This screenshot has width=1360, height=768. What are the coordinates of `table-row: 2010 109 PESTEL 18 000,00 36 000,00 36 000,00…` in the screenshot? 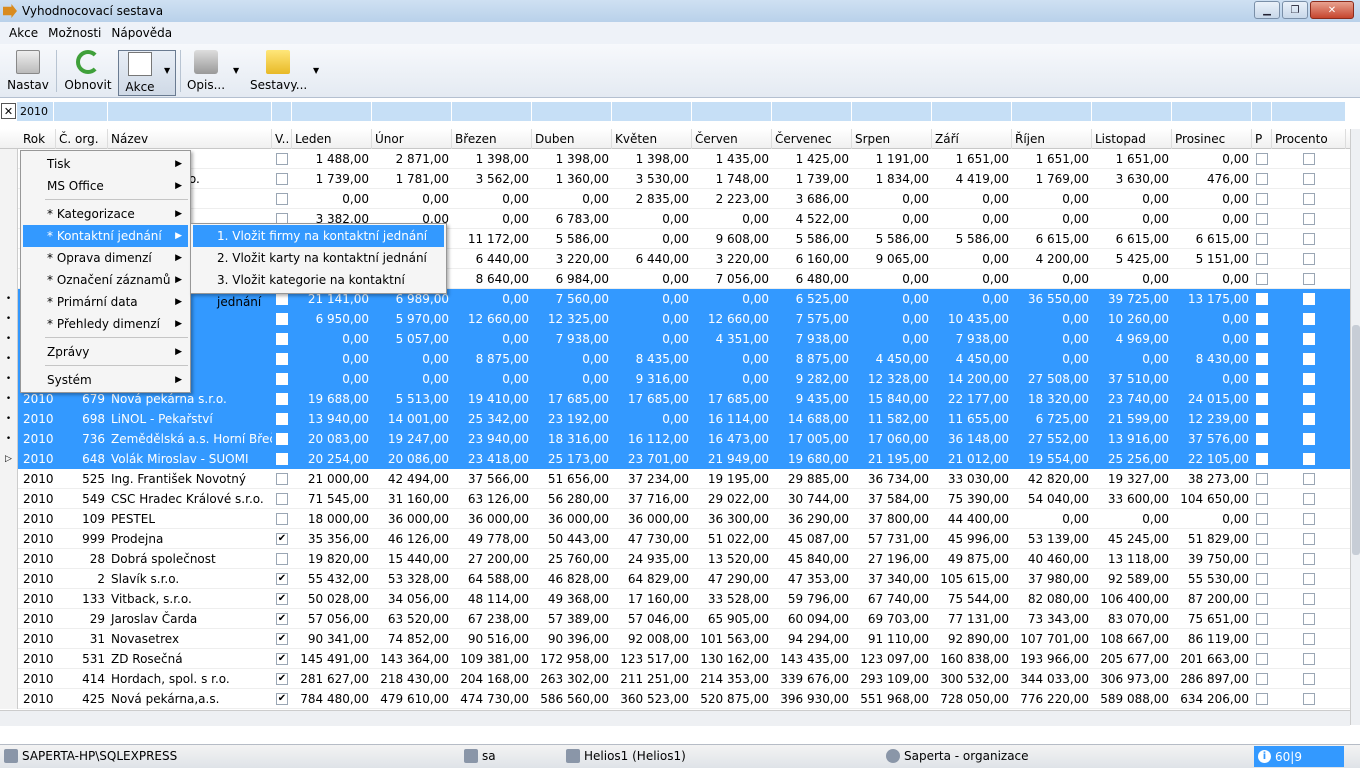 It's located at (675, 519).